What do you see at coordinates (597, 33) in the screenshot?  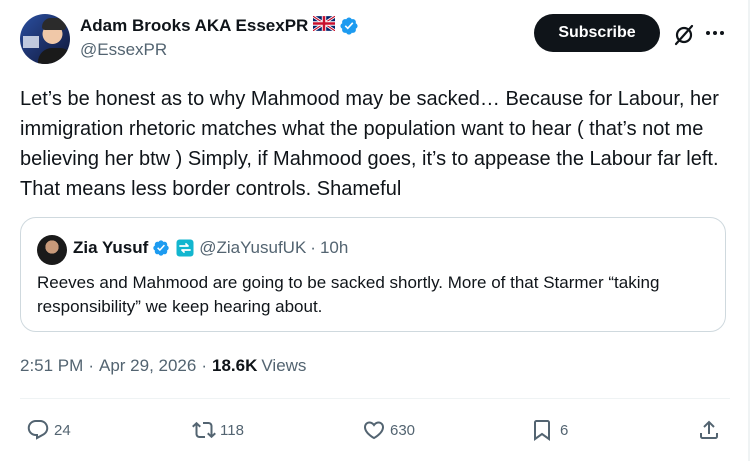 I see `subscribe-button: Subscribe` at bounding box center [597, 33].